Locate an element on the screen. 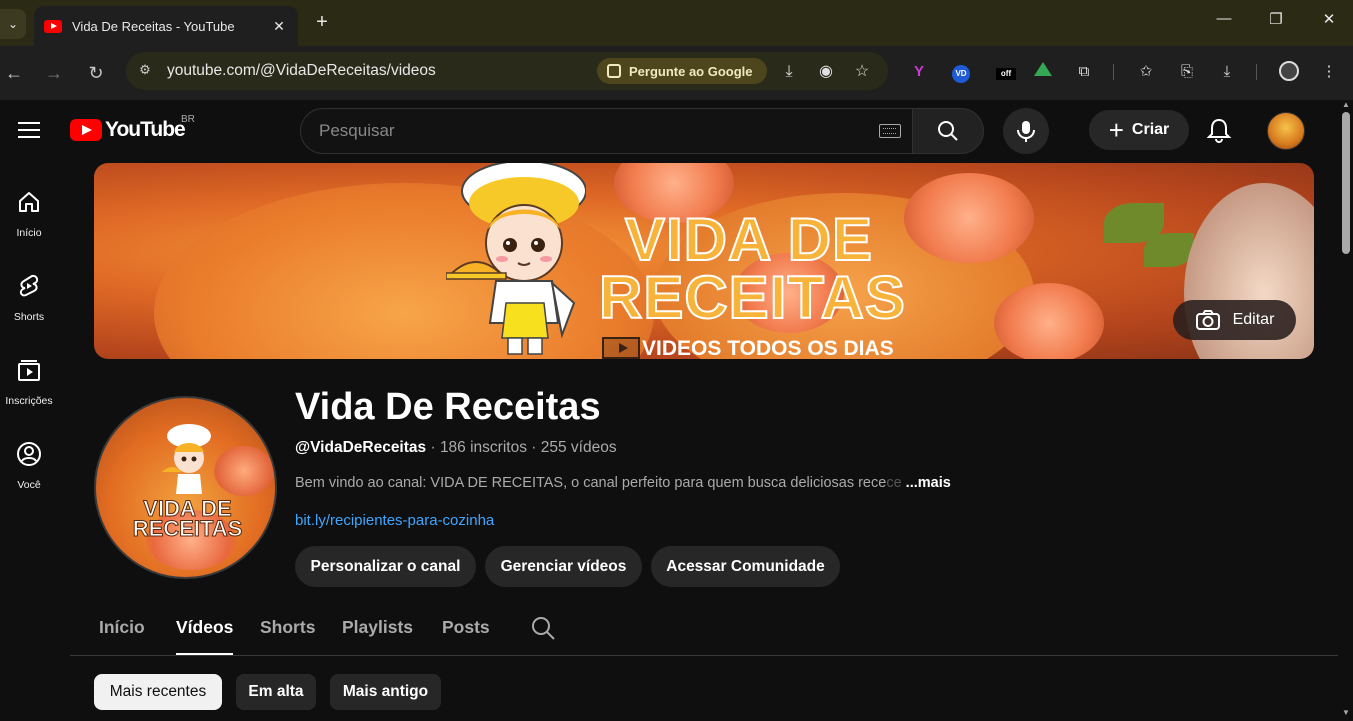 The image size is (1353, 721). guide-label: Shorts is located at coordinates (29, 317).